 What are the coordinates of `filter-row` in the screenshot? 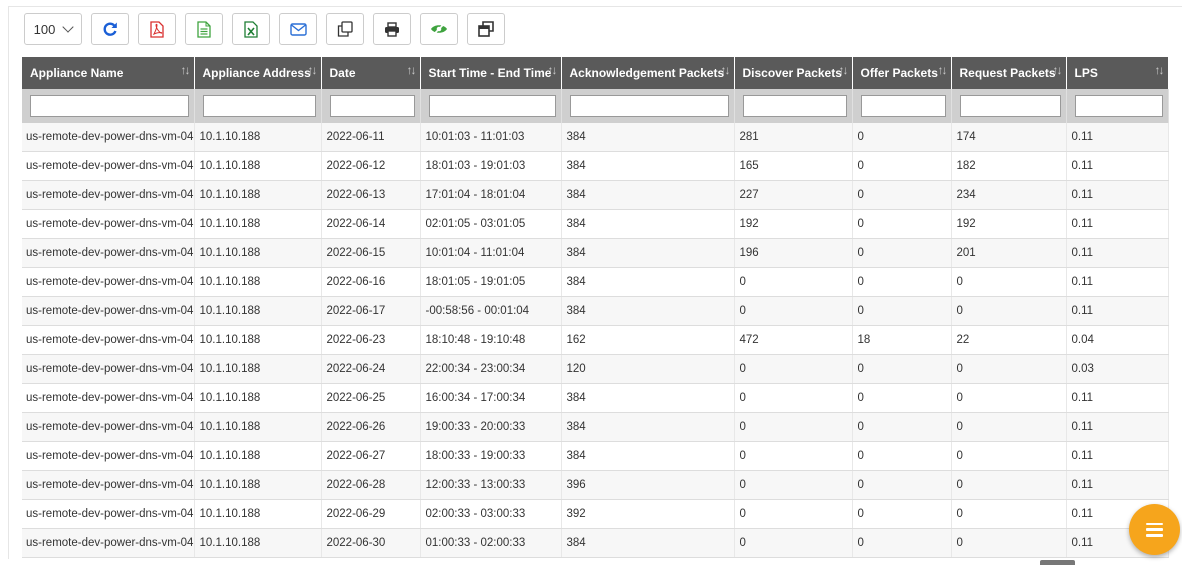 It's located at (595, 106).